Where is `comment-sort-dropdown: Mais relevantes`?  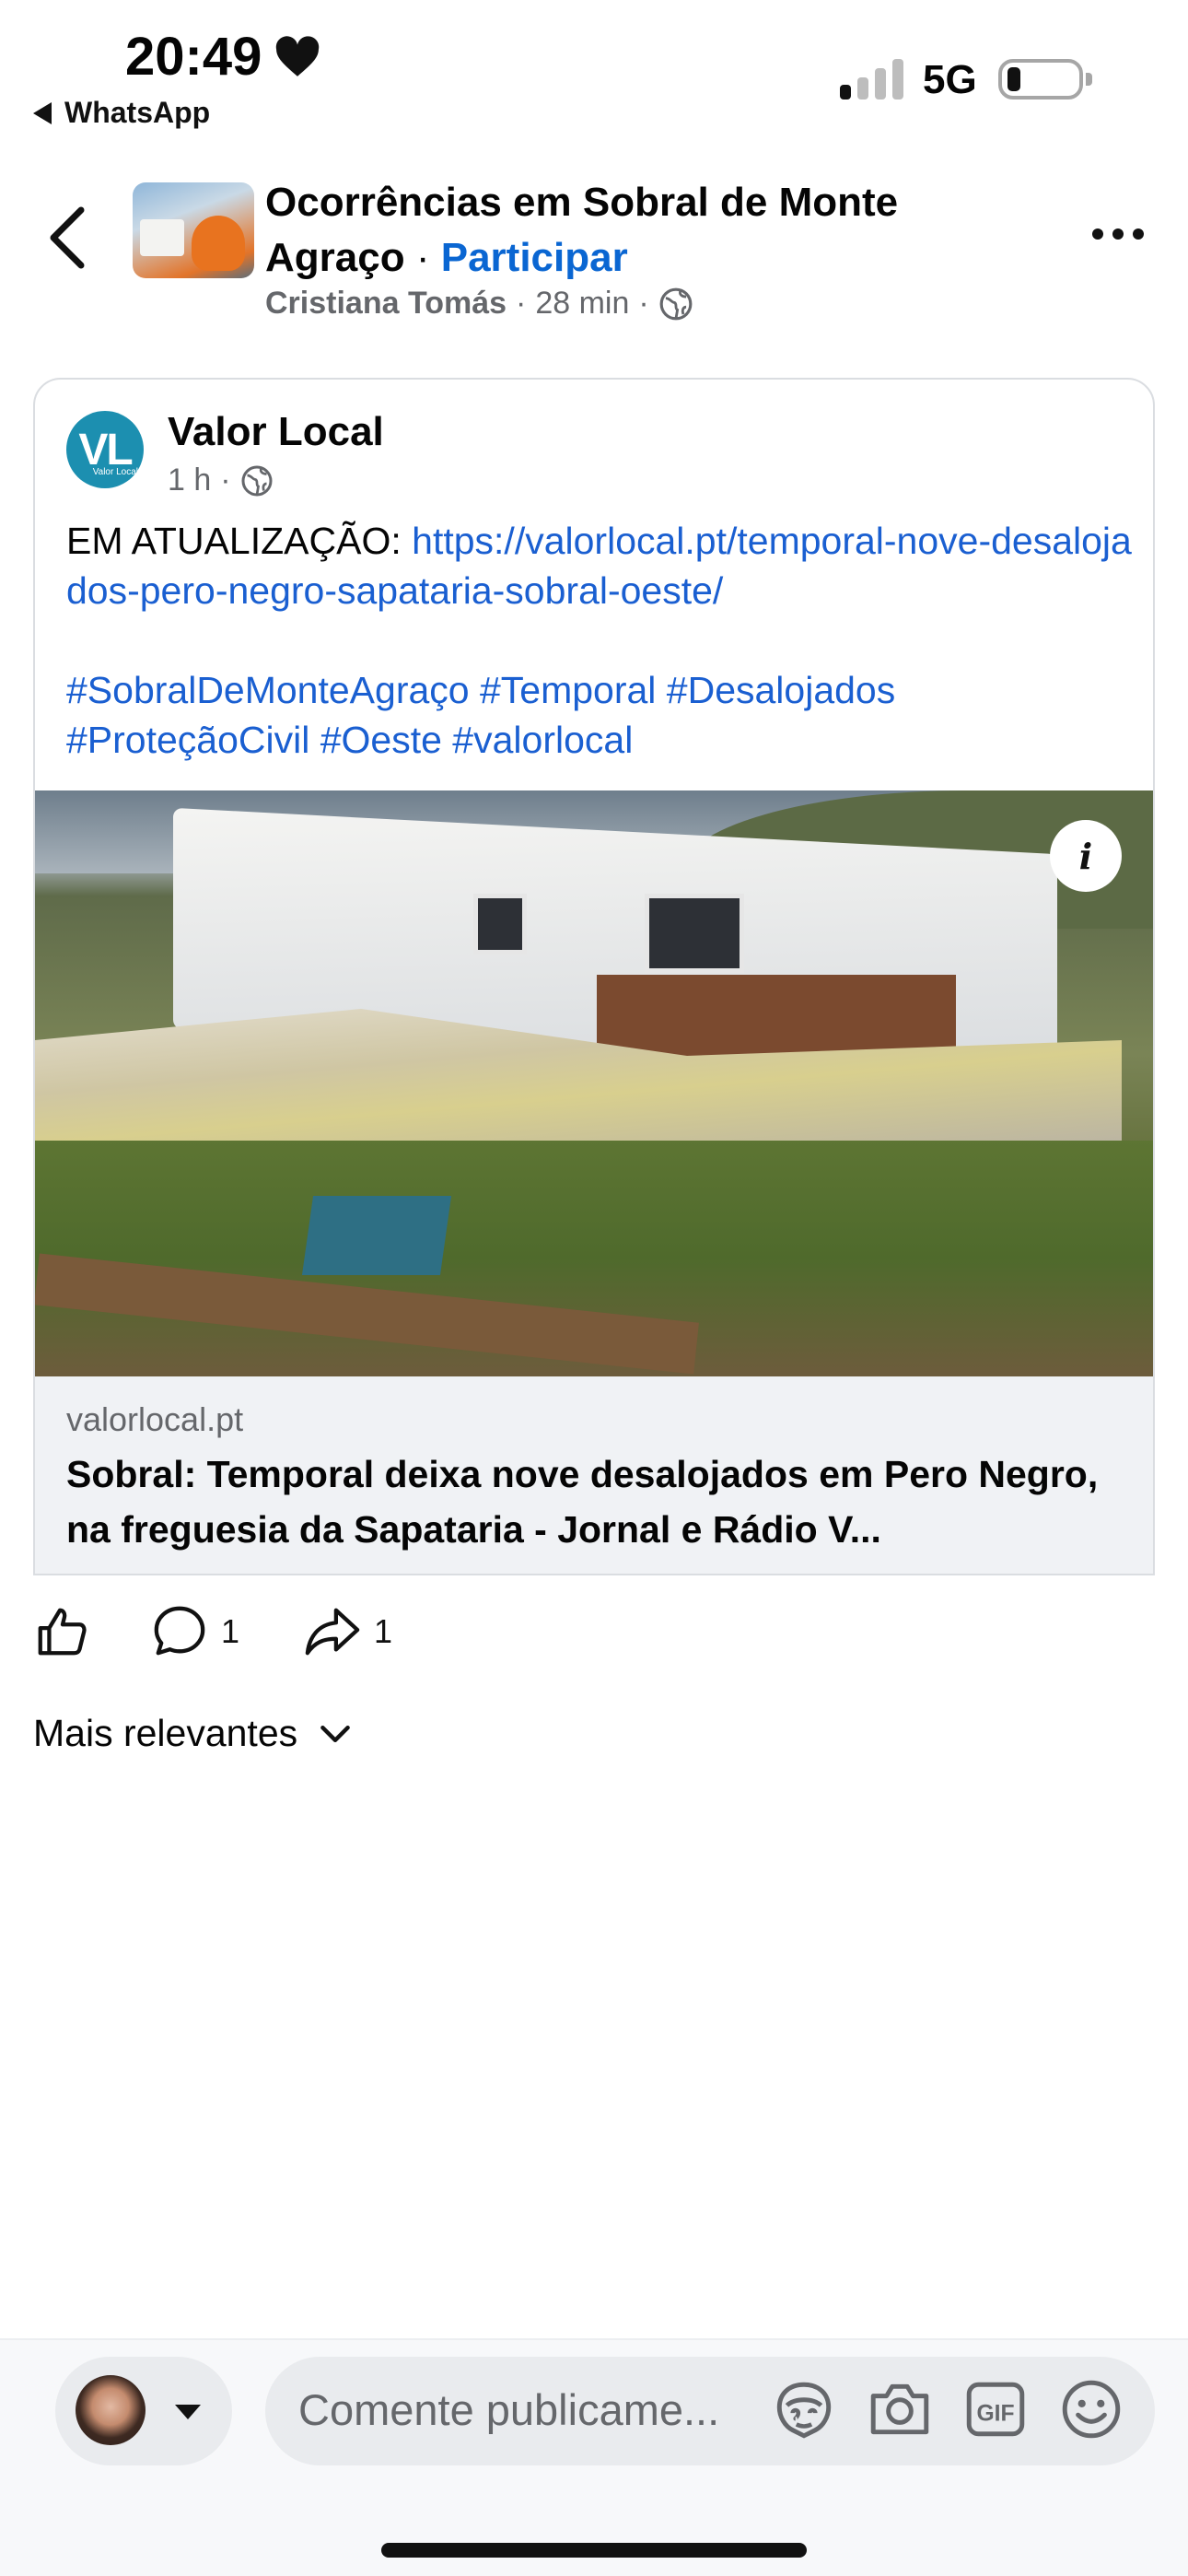
comment-sort-dropdown: Mais relevantes is located at coordinates (192, 1733).